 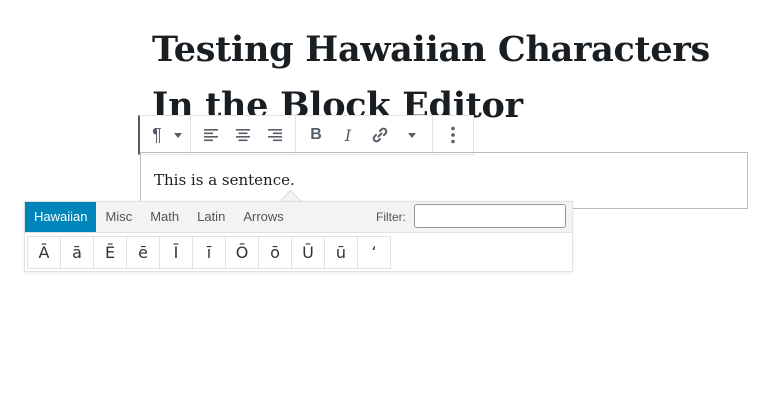 What do you see at coordinates (224, 180) in the screenshot?
I see `paragraph-text: This is a sentence.` at bounding box center [224, 180].